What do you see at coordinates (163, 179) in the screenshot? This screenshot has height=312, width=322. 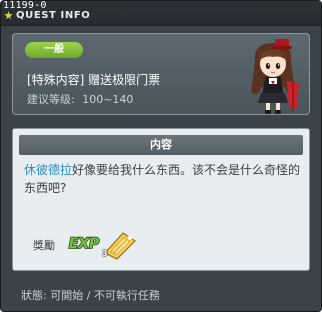 I see `quest-description: 休彼德拉好像要给我什么东西。该不会是什么奇怪的东西吧?` at bounding box center [163, 179].